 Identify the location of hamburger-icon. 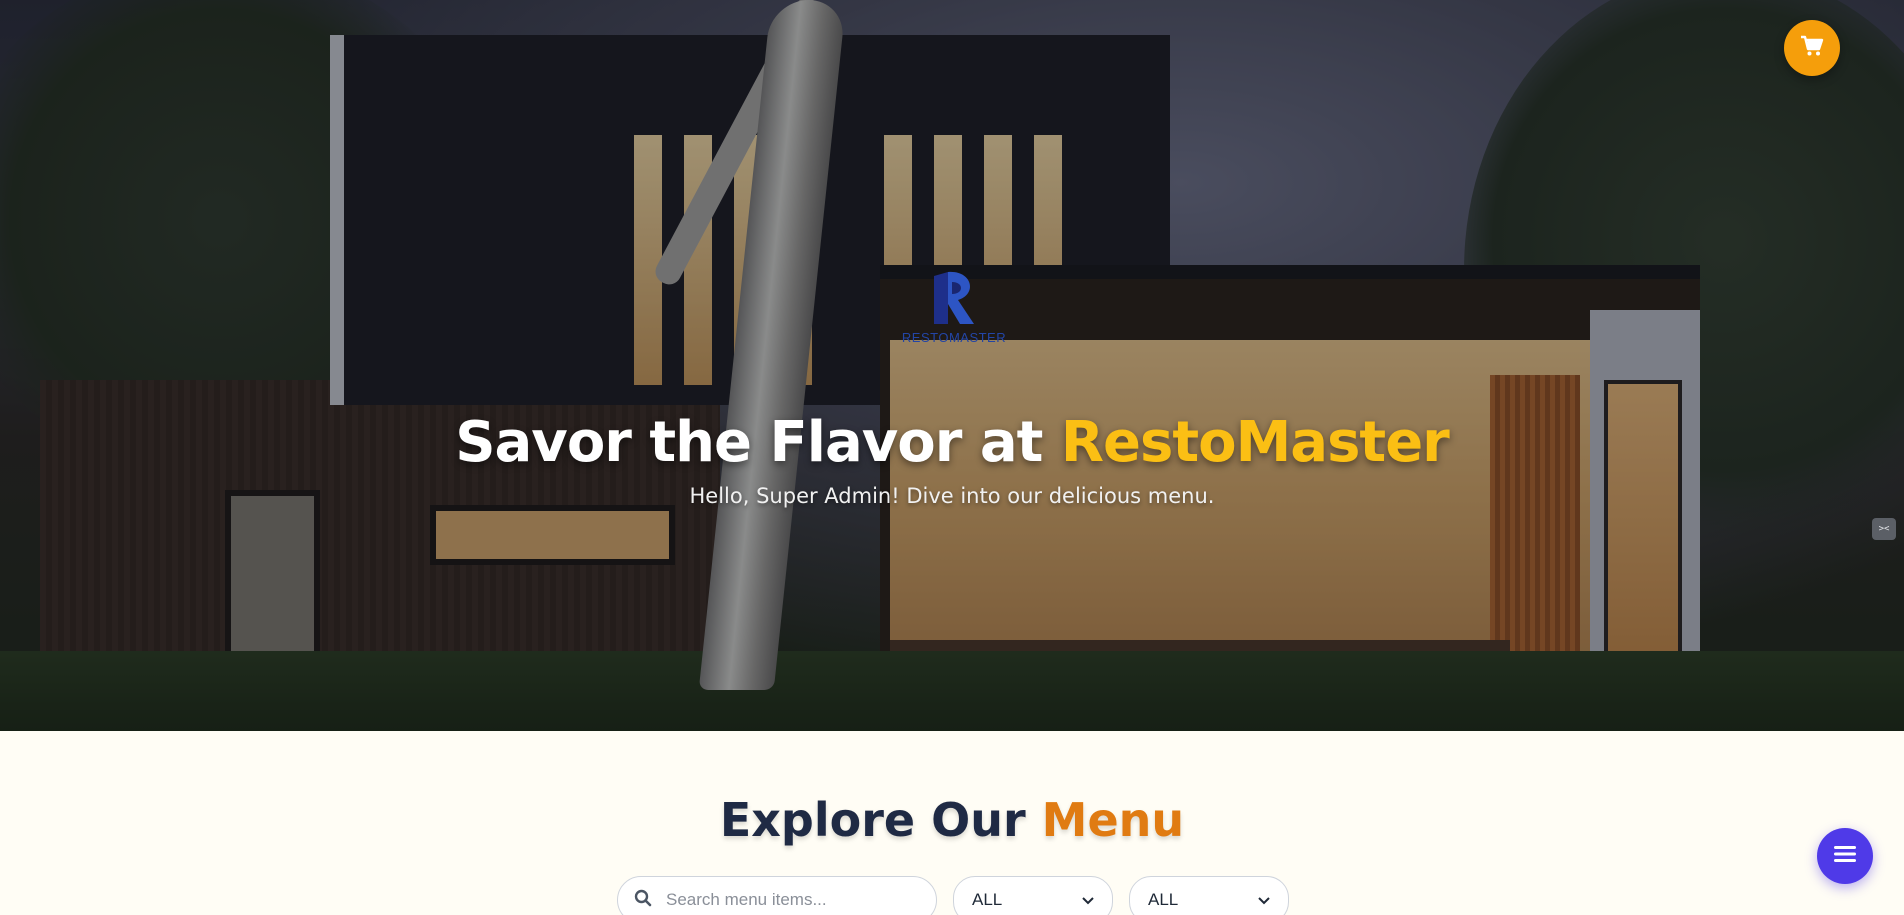
(1845, 856).